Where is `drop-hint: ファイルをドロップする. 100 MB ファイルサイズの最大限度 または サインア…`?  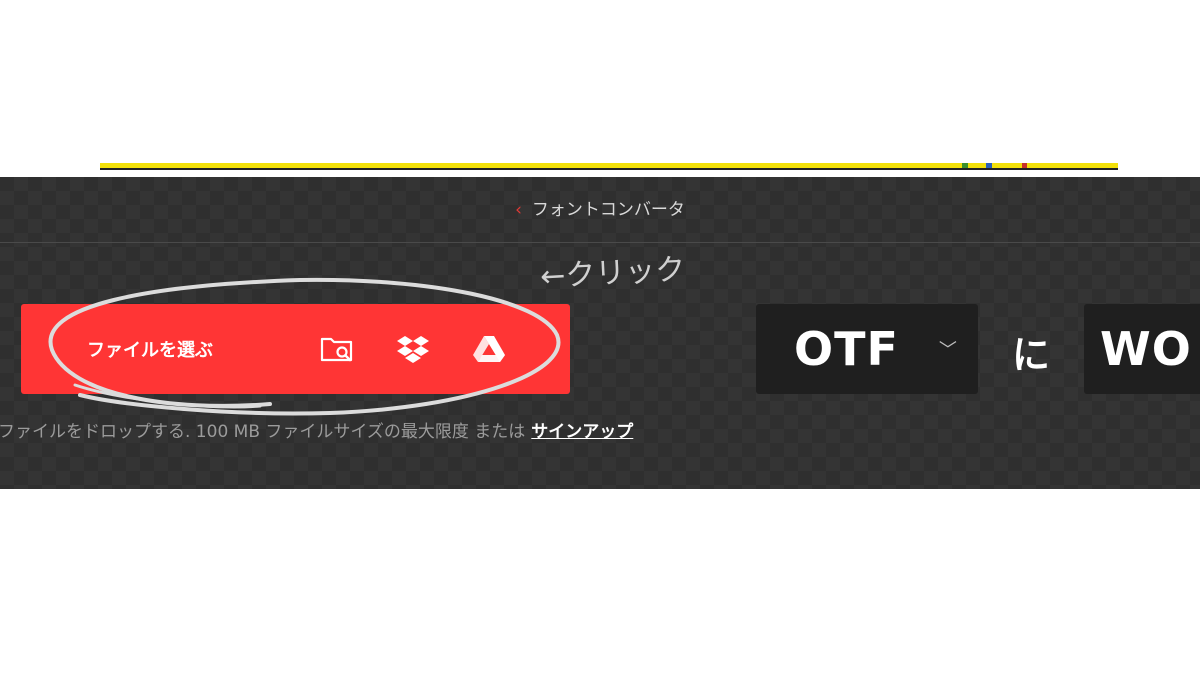
drop-hint: ファイルをドロップする. 100 MB ファイルサイズの最大限度 または サインア… is located at coordinates (316, 429).